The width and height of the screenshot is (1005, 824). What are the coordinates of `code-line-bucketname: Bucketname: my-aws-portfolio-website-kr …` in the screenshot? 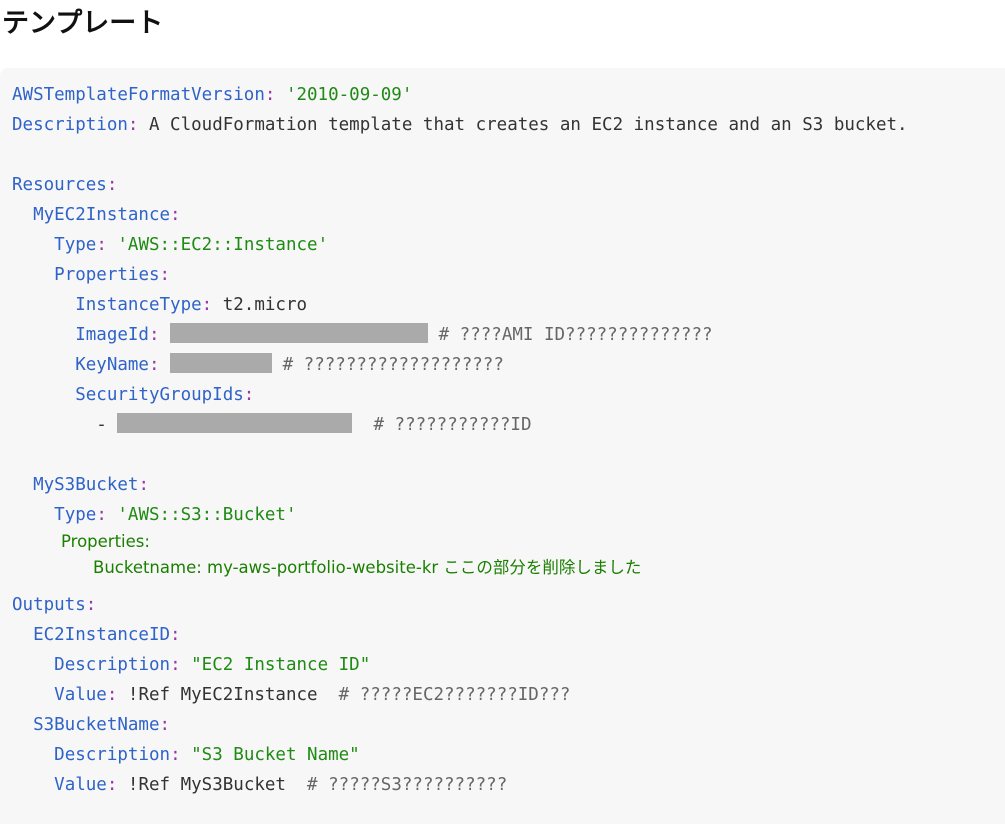 It's located at (367, 568).